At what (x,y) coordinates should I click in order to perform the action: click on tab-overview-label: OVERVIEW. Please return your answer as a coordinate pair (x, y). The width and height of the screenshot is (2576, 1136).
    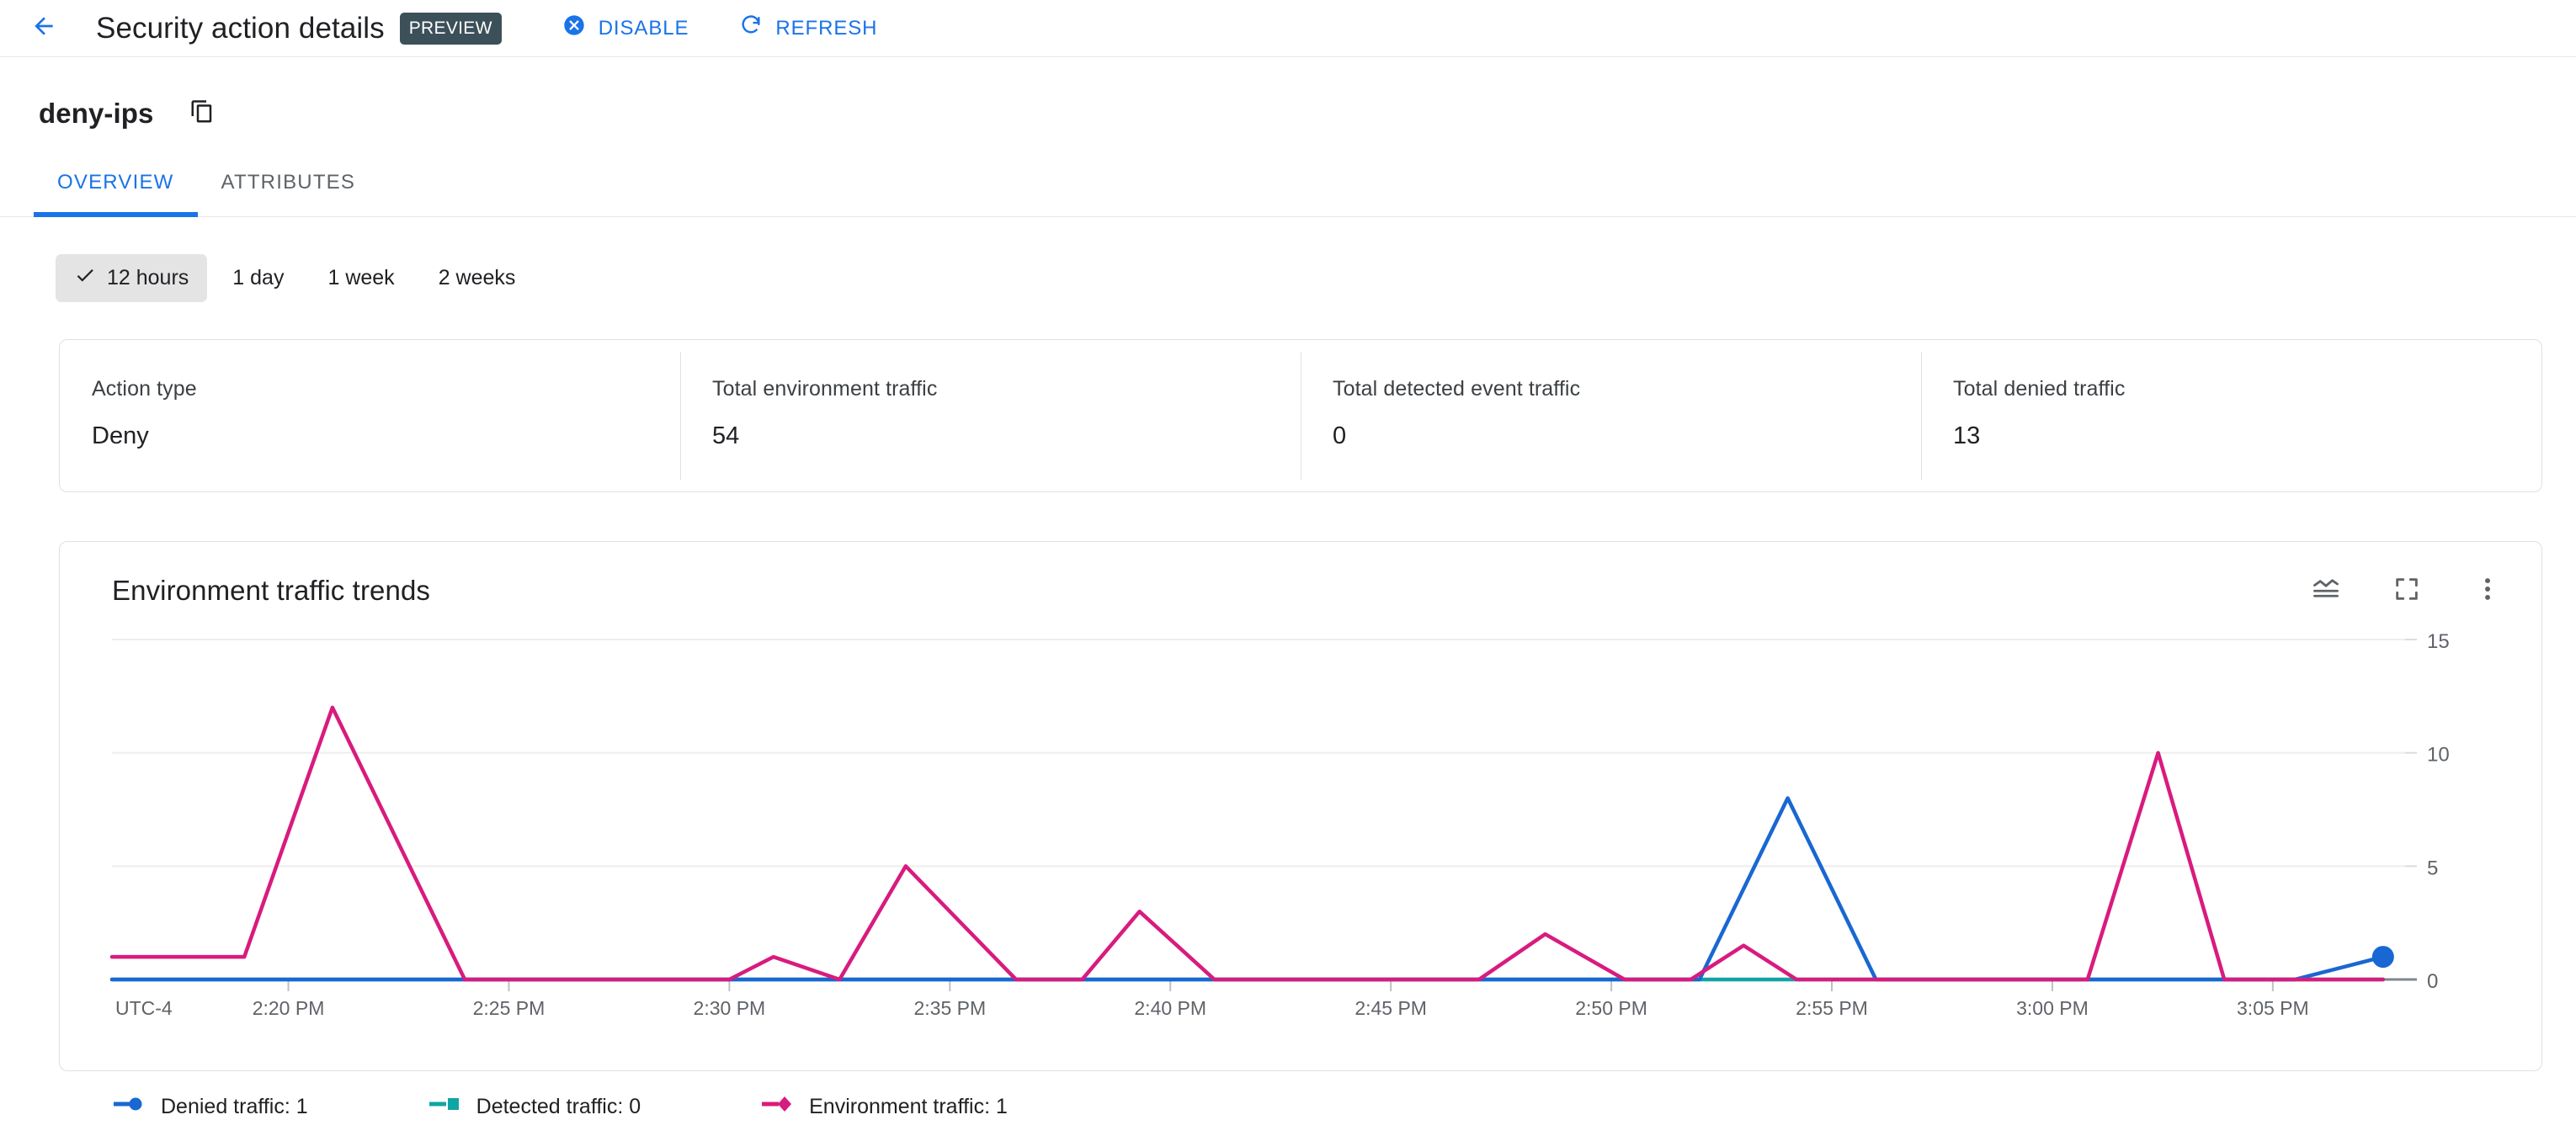
    Looking at the image, I should click on (116, 182).